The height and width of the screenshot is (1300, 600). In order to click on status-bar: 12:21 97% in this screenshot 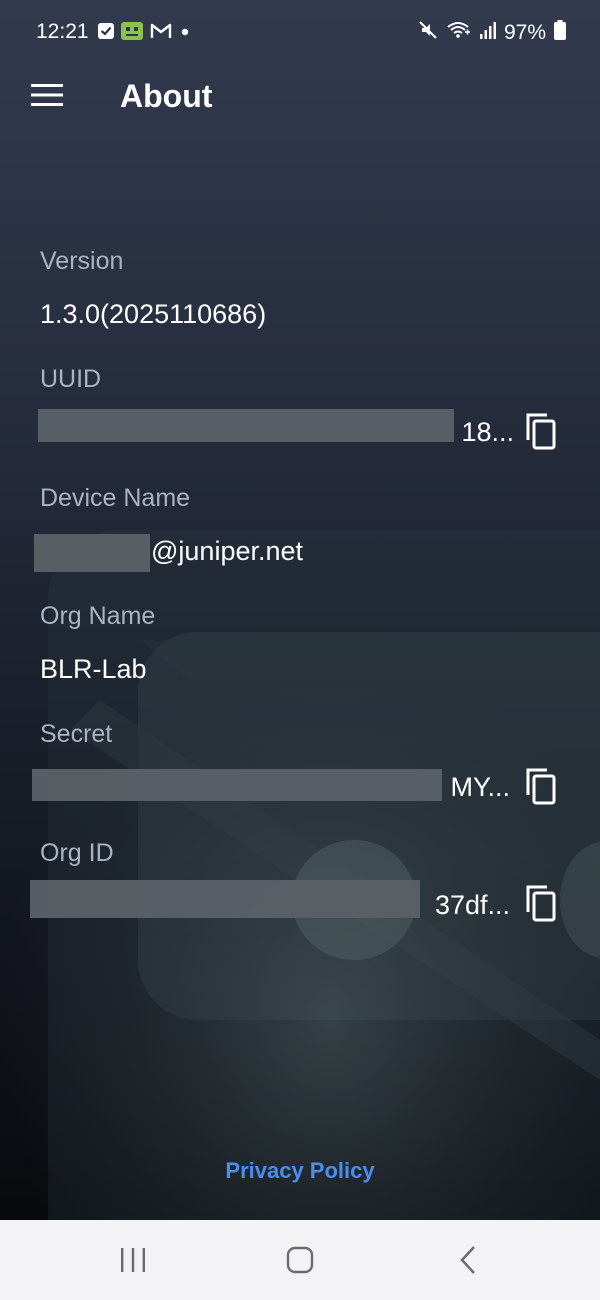, I will do `click(300, 32)`.